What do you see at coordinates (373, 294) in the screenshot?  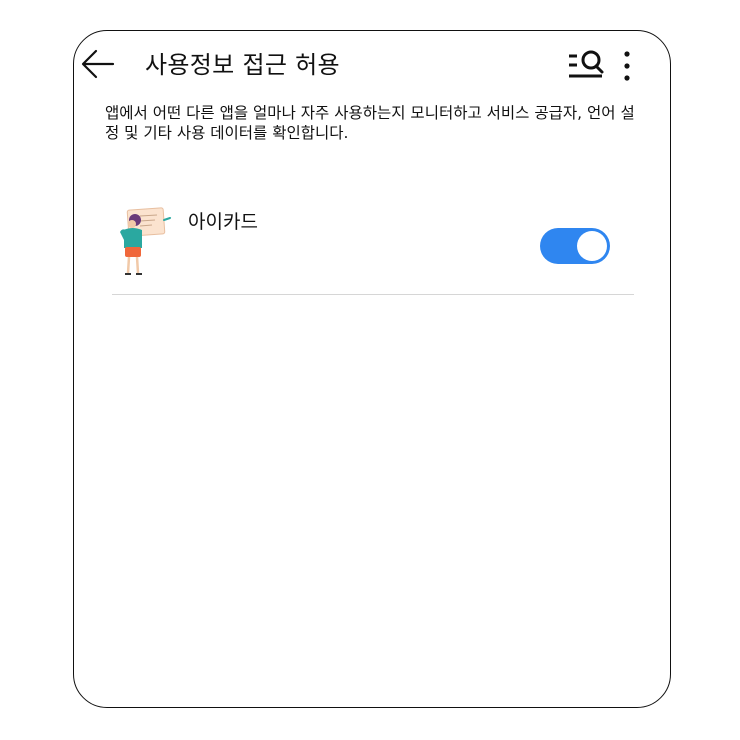 I see `divider` at bounding box center [373, 294].